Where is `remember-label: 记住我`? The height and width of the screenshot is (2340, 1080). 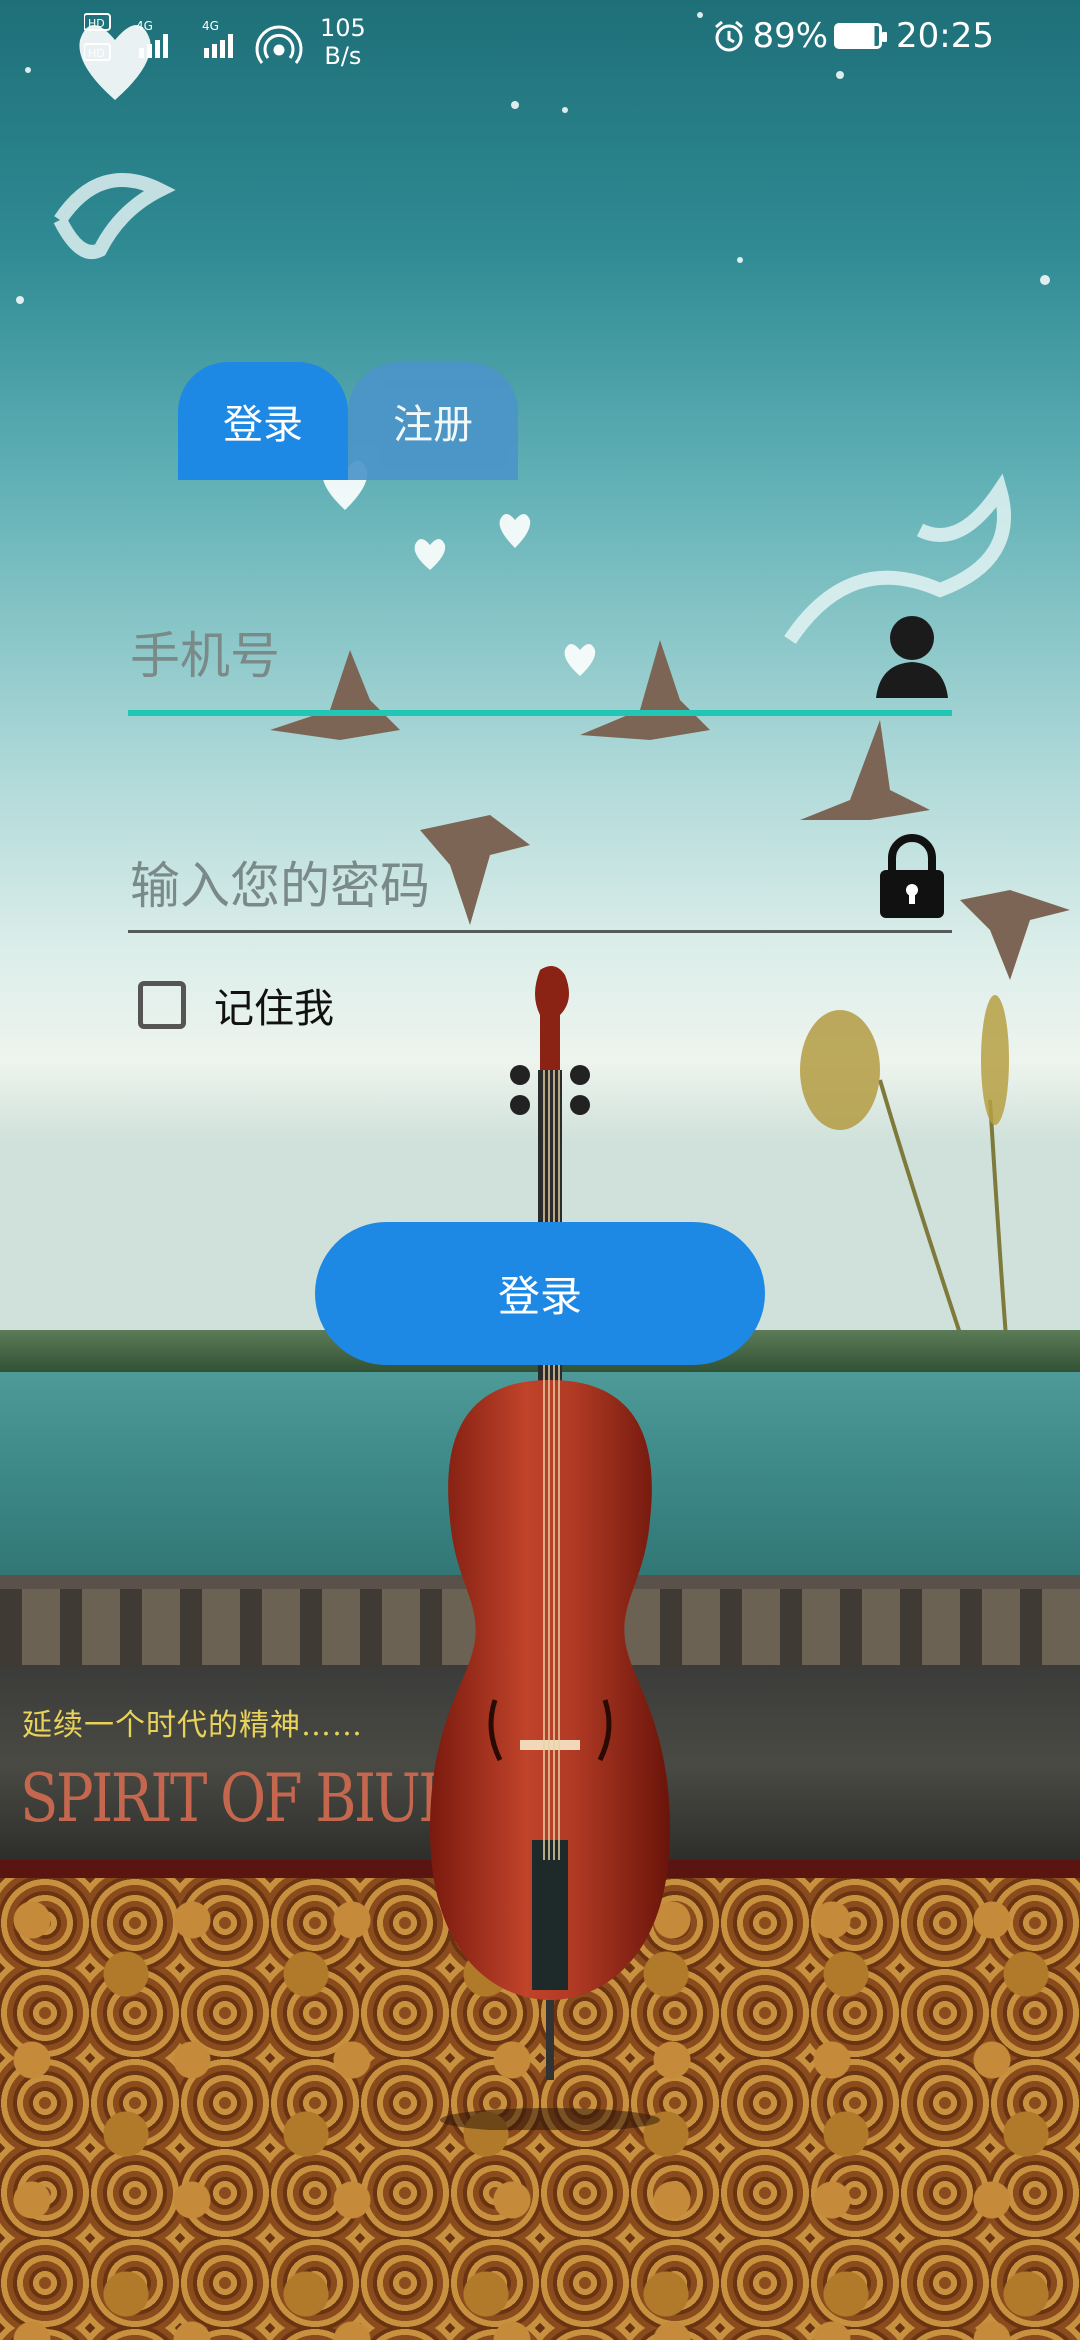
remember-label: 记住我 is located at coordinates (274, 1009).